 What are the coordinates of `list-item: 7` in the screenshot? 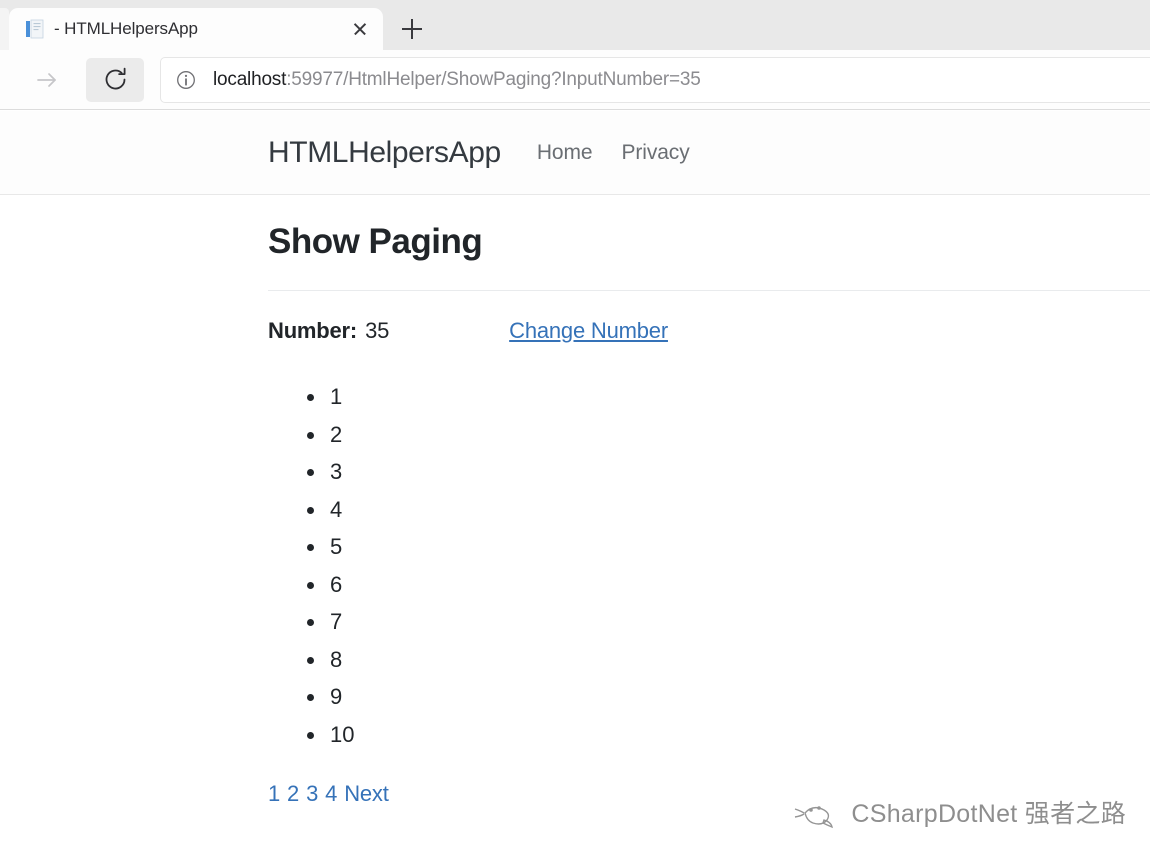 It's located at (709, 622).